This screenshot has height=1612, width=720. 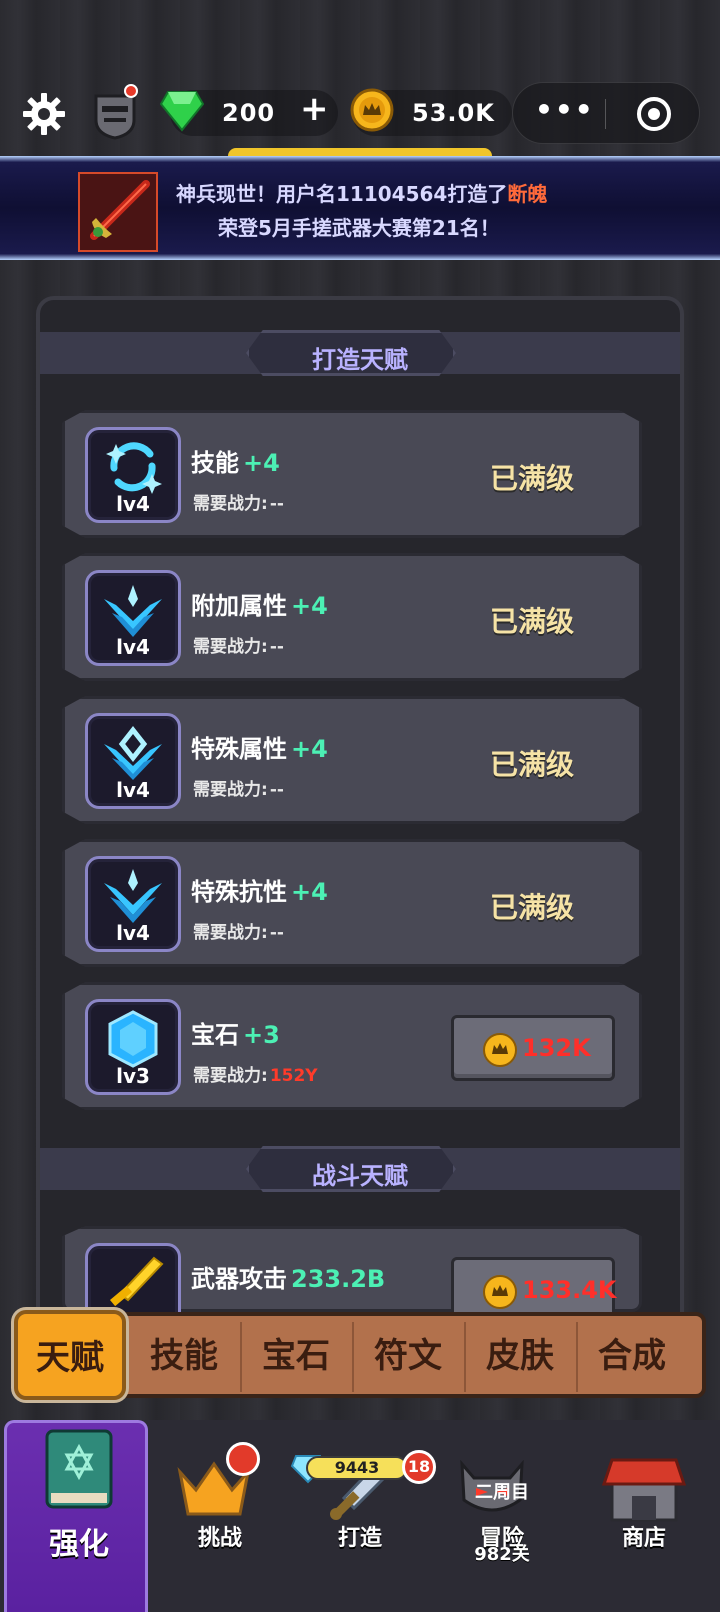 I want to click on talent-card-weapon-attack: 武器攻击 233.2B 133.4K, so click(x=352, y=1269).